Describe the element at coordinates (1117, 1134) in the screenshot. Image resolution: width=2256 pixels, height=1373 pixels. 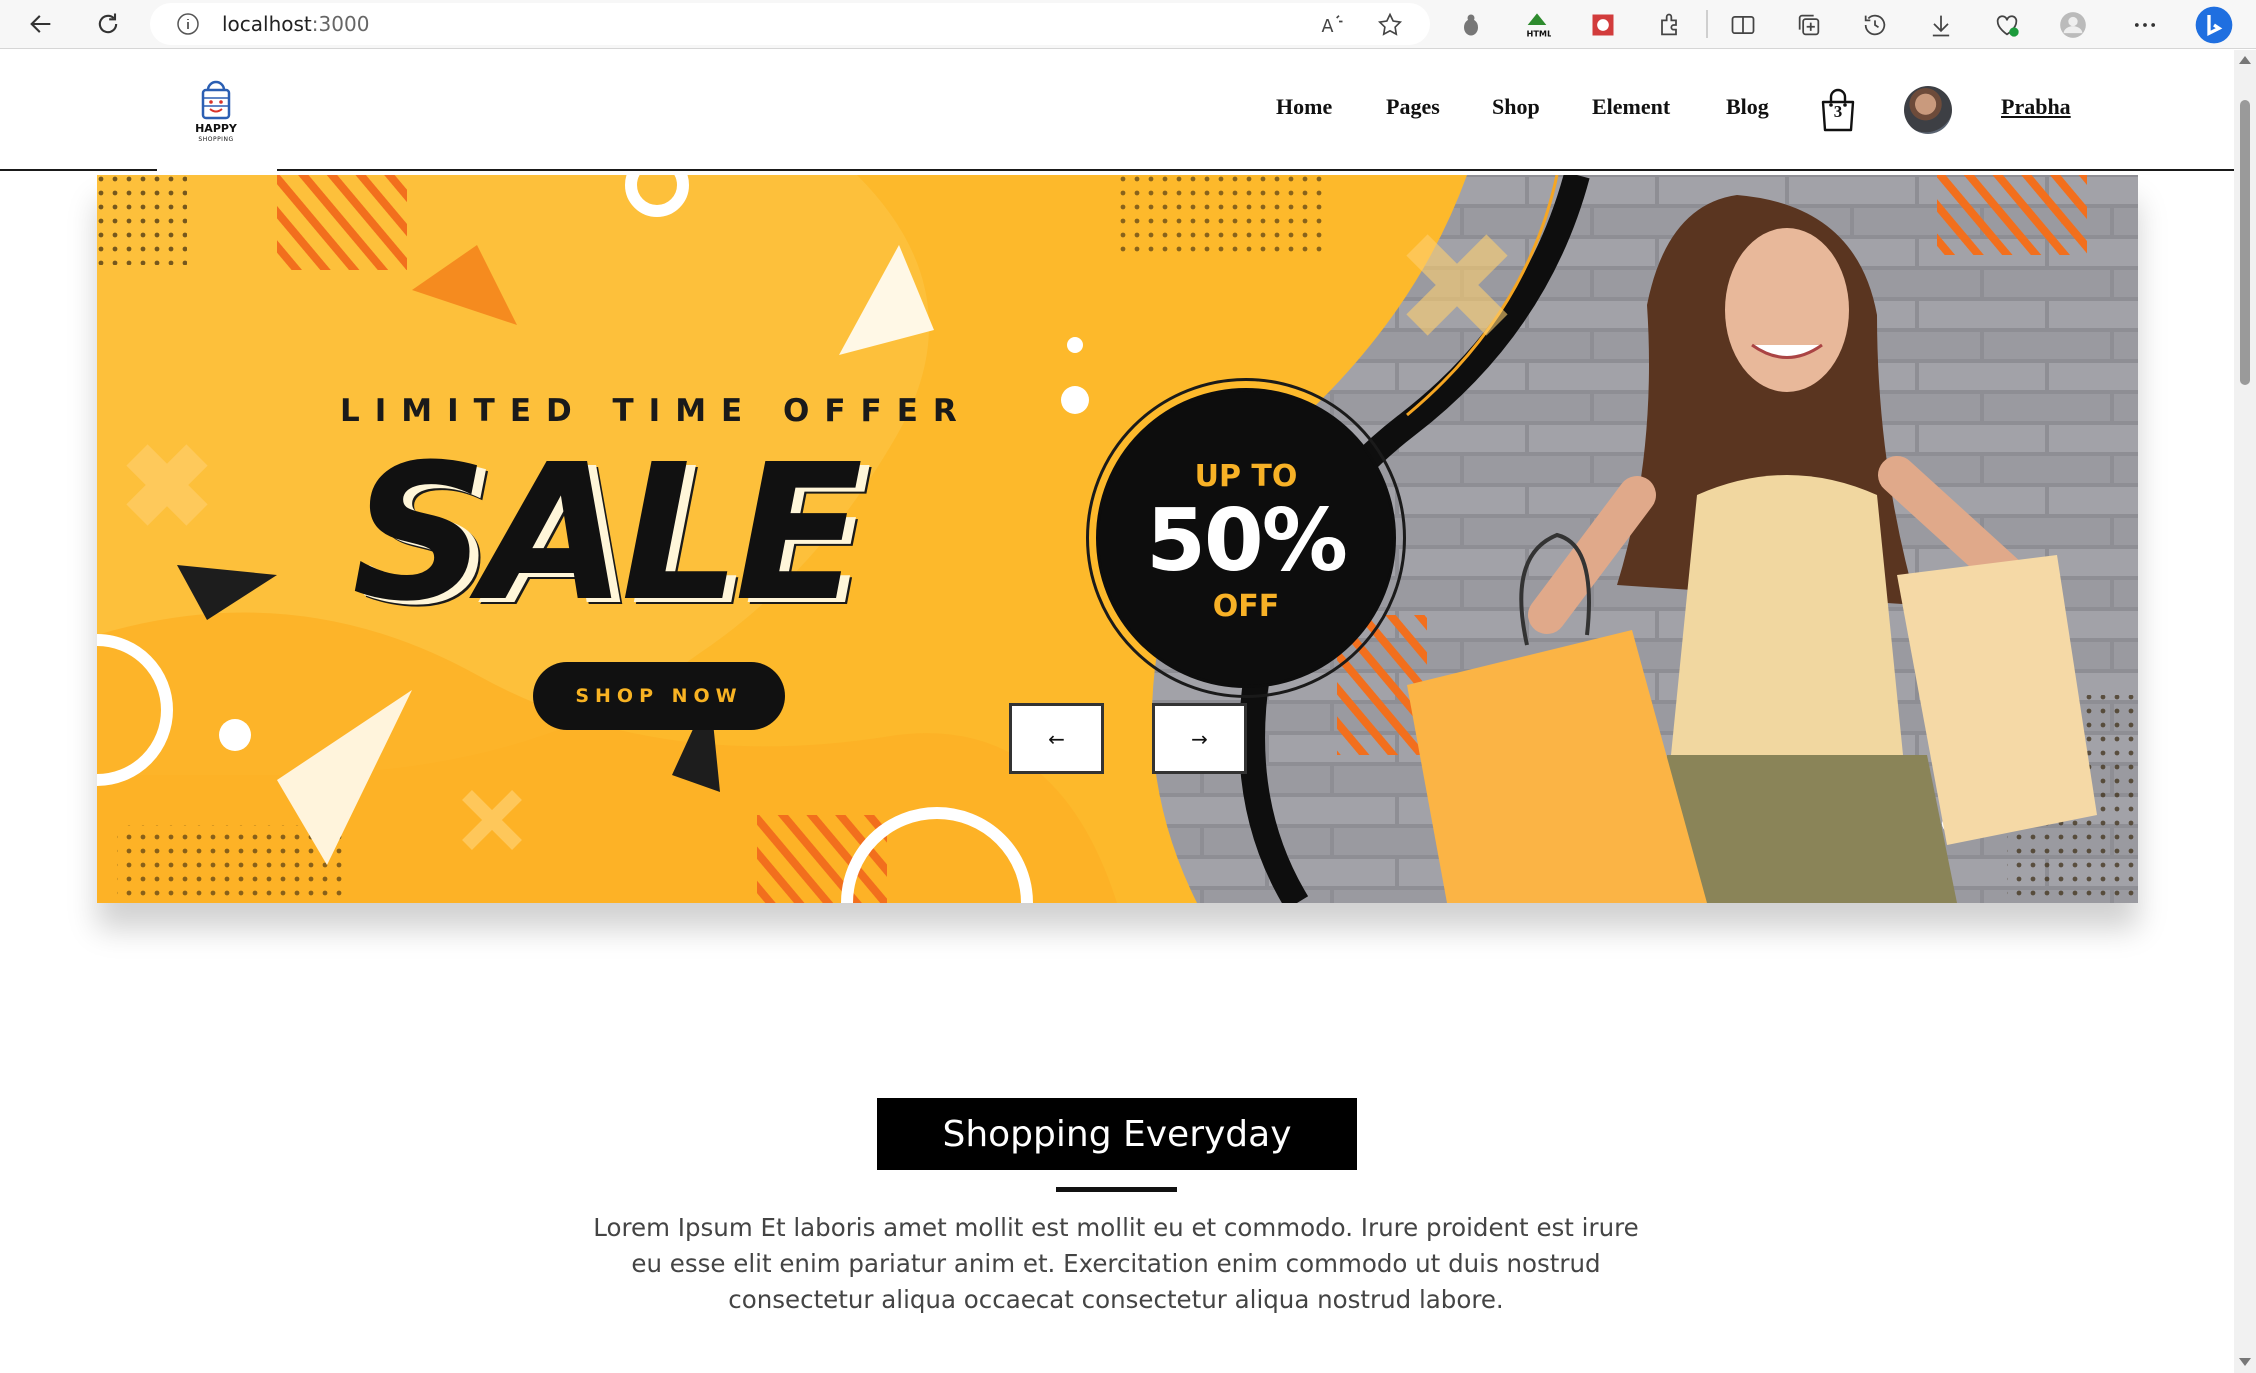
I see `section-title: Shopping Everyday` at that location.